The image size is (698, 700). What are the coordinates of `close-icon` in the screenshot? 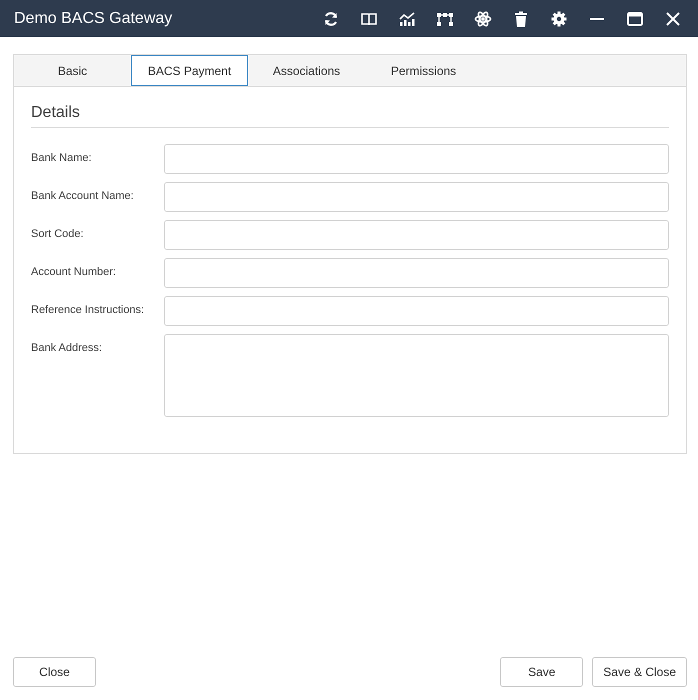 It's located at (673, 19).